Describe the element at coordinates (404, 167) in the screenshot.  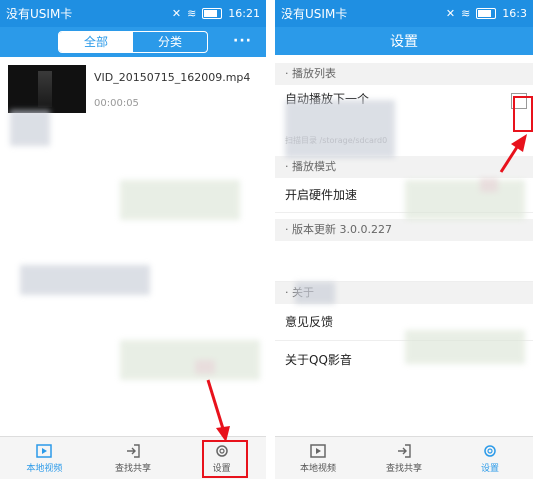
I see `section-playmode: · 播放模式` at that location.